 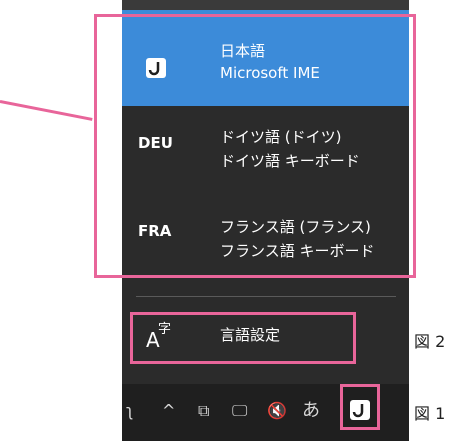 What do you see at coordinates (129, 411) in the screenshot?
I see `tray-overflow-edge-icon: ʅ` at bounding box center [129, 411].